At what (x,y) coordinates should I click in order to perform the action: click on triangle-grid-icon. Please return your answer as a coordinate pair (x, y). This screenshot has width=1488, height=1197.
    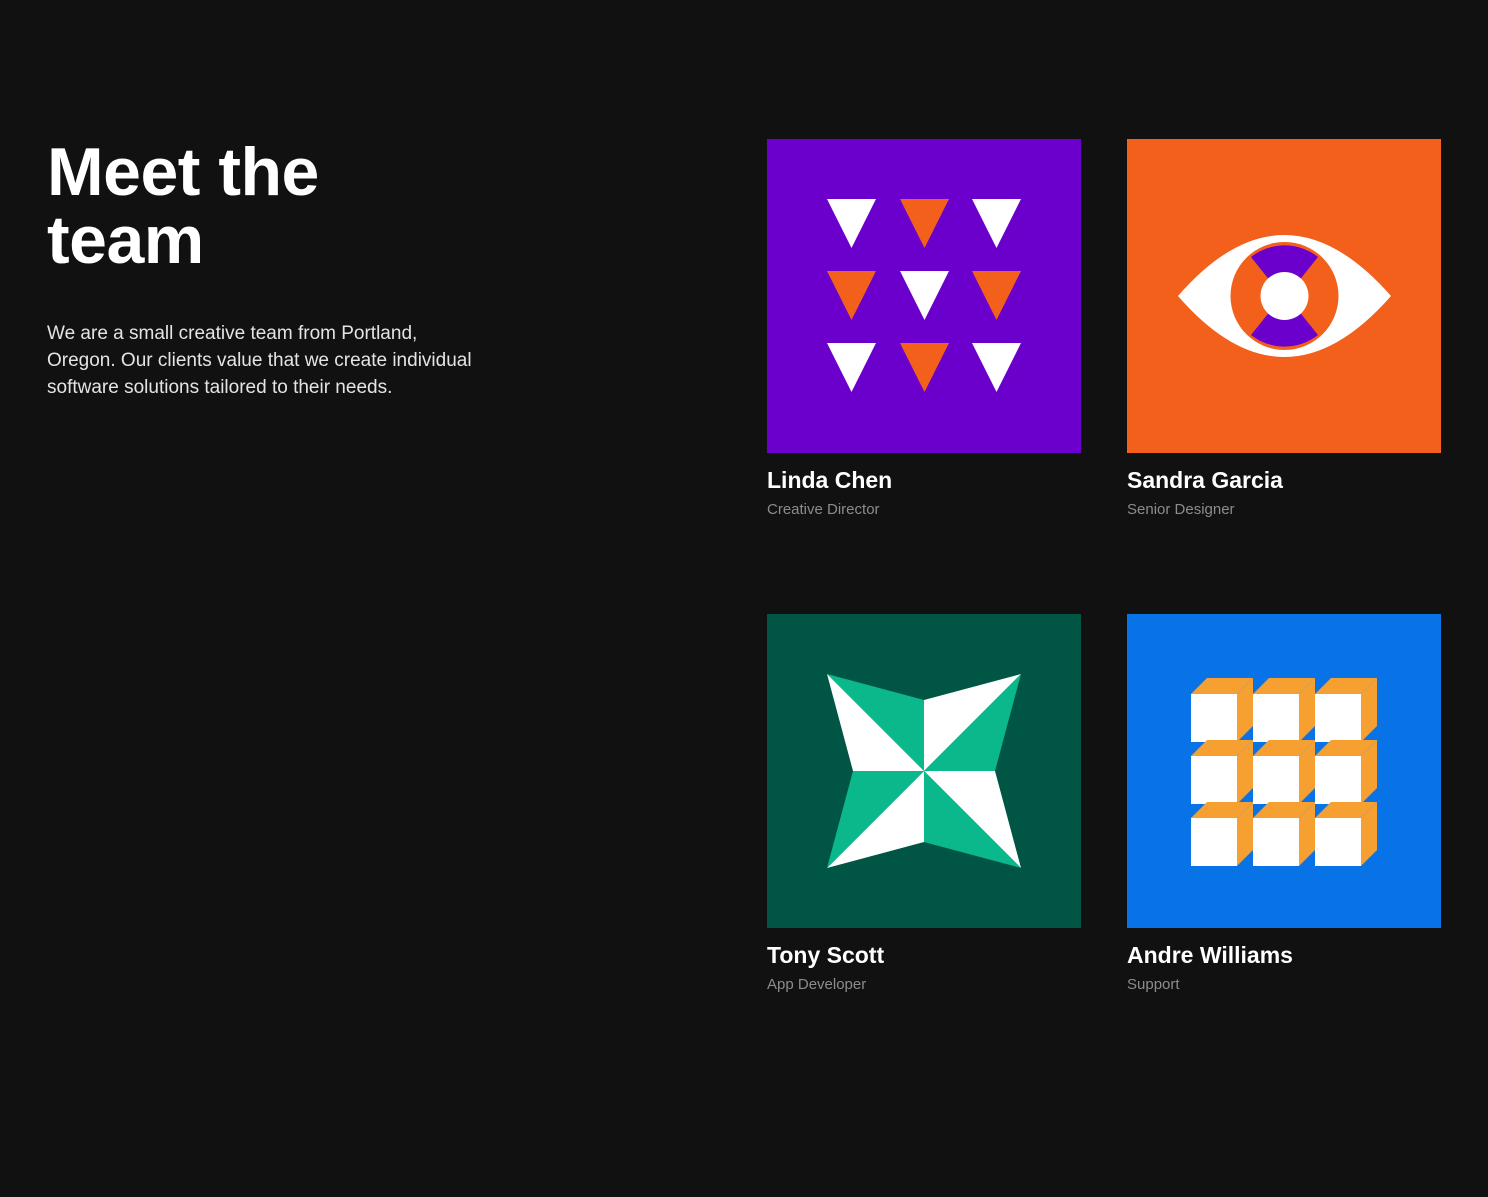
    Looking at the image, I should click on (924, 296).